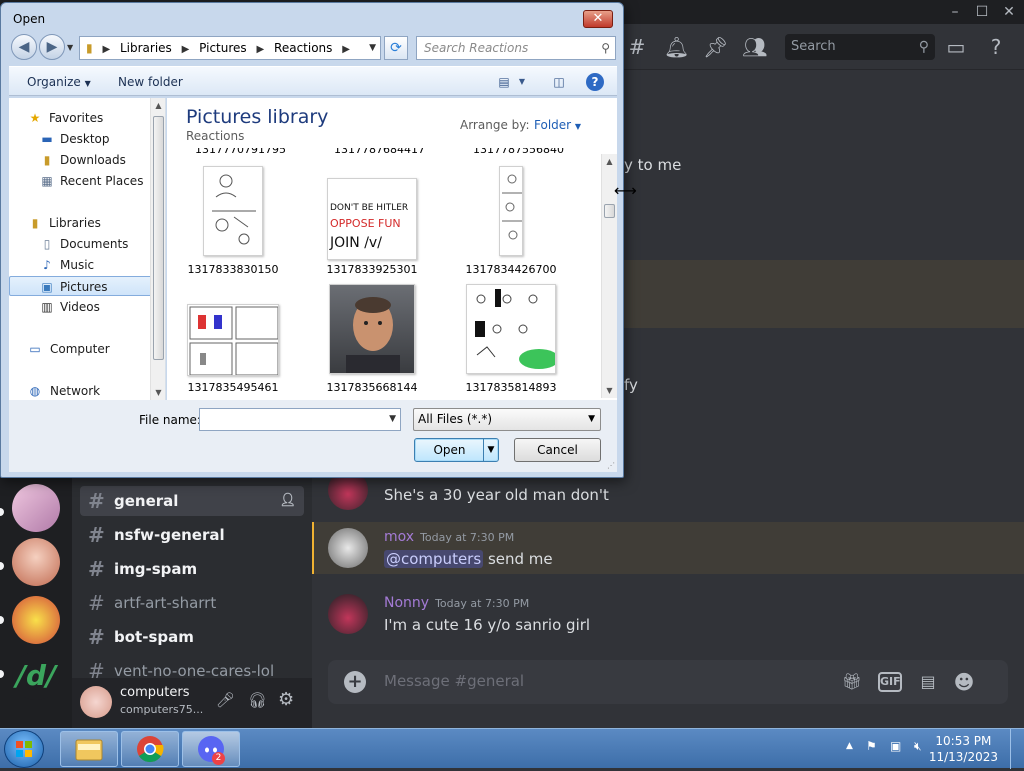  I want to click on nav-network: ◍ Network, so click(80, 390).